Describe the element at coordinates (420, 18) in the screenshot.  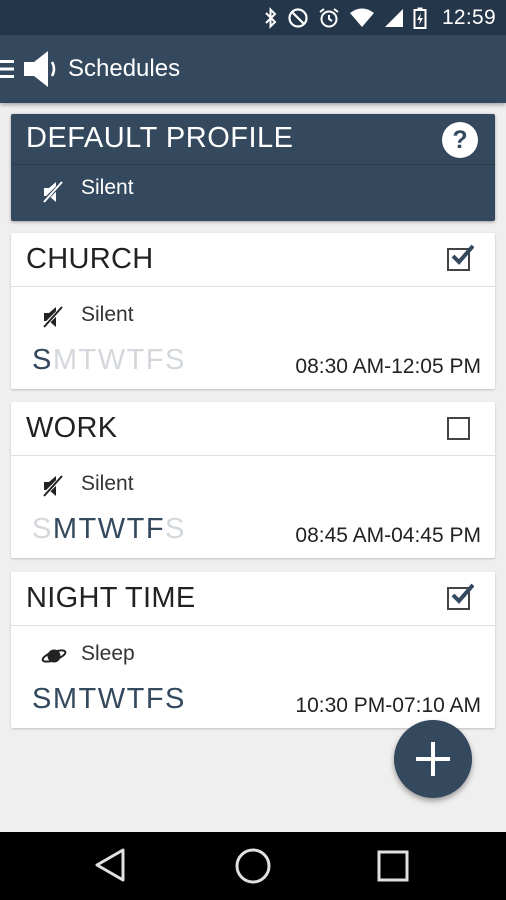
I see `battery-charging-icon` at that location.